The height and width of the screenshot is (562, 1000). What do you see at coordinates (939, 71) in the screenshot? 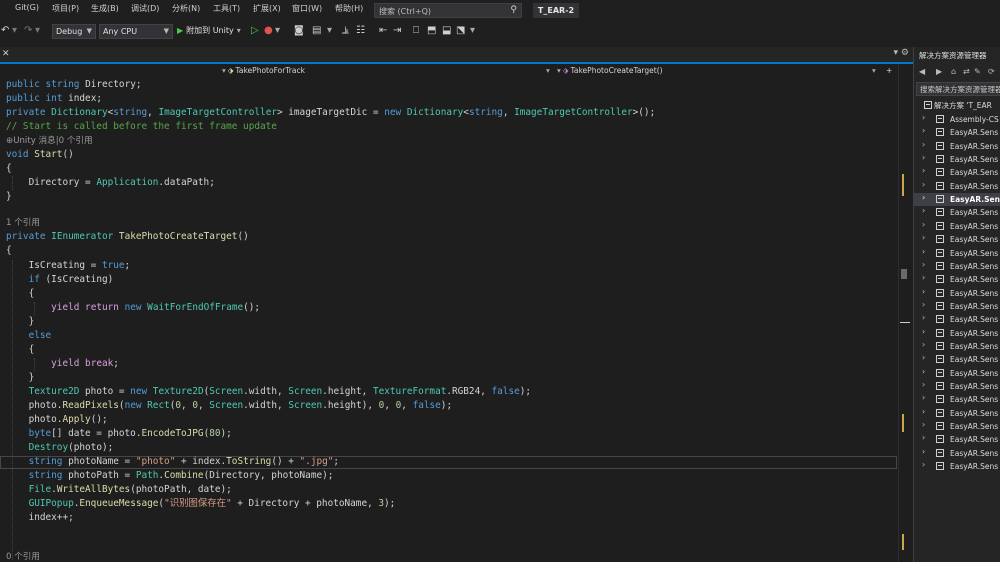
I see `forward-icon: ▶` at bounding box center [939, 71].